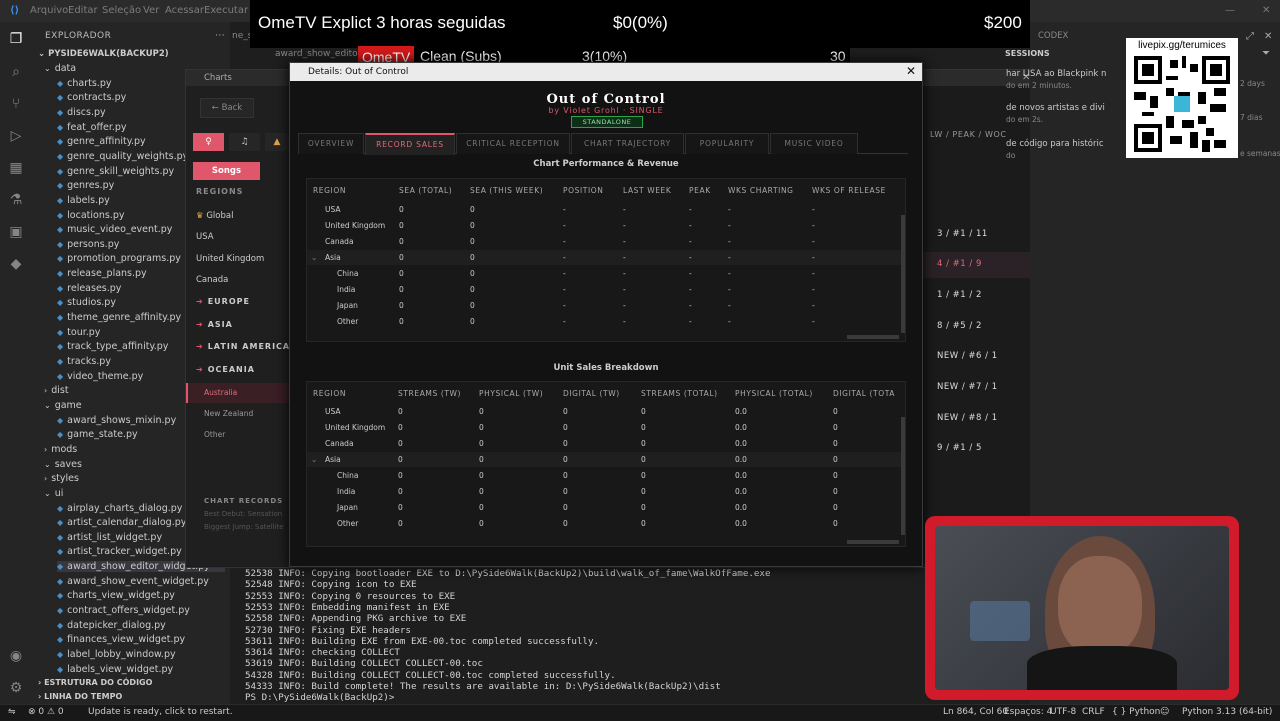  I want to click on tab-chart-trajectory: CHART TRAJECTORY, so click(627, 143).